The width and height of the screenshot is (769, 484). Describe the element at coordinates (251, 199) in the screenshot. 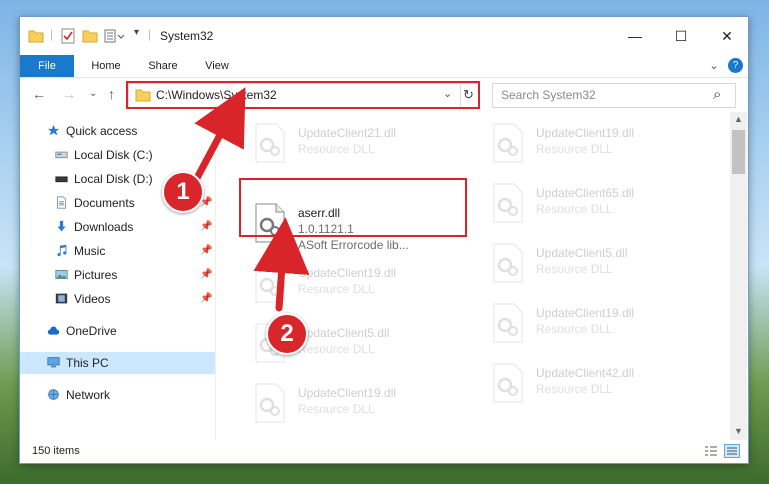

I see `annotation-arrows` at that location.